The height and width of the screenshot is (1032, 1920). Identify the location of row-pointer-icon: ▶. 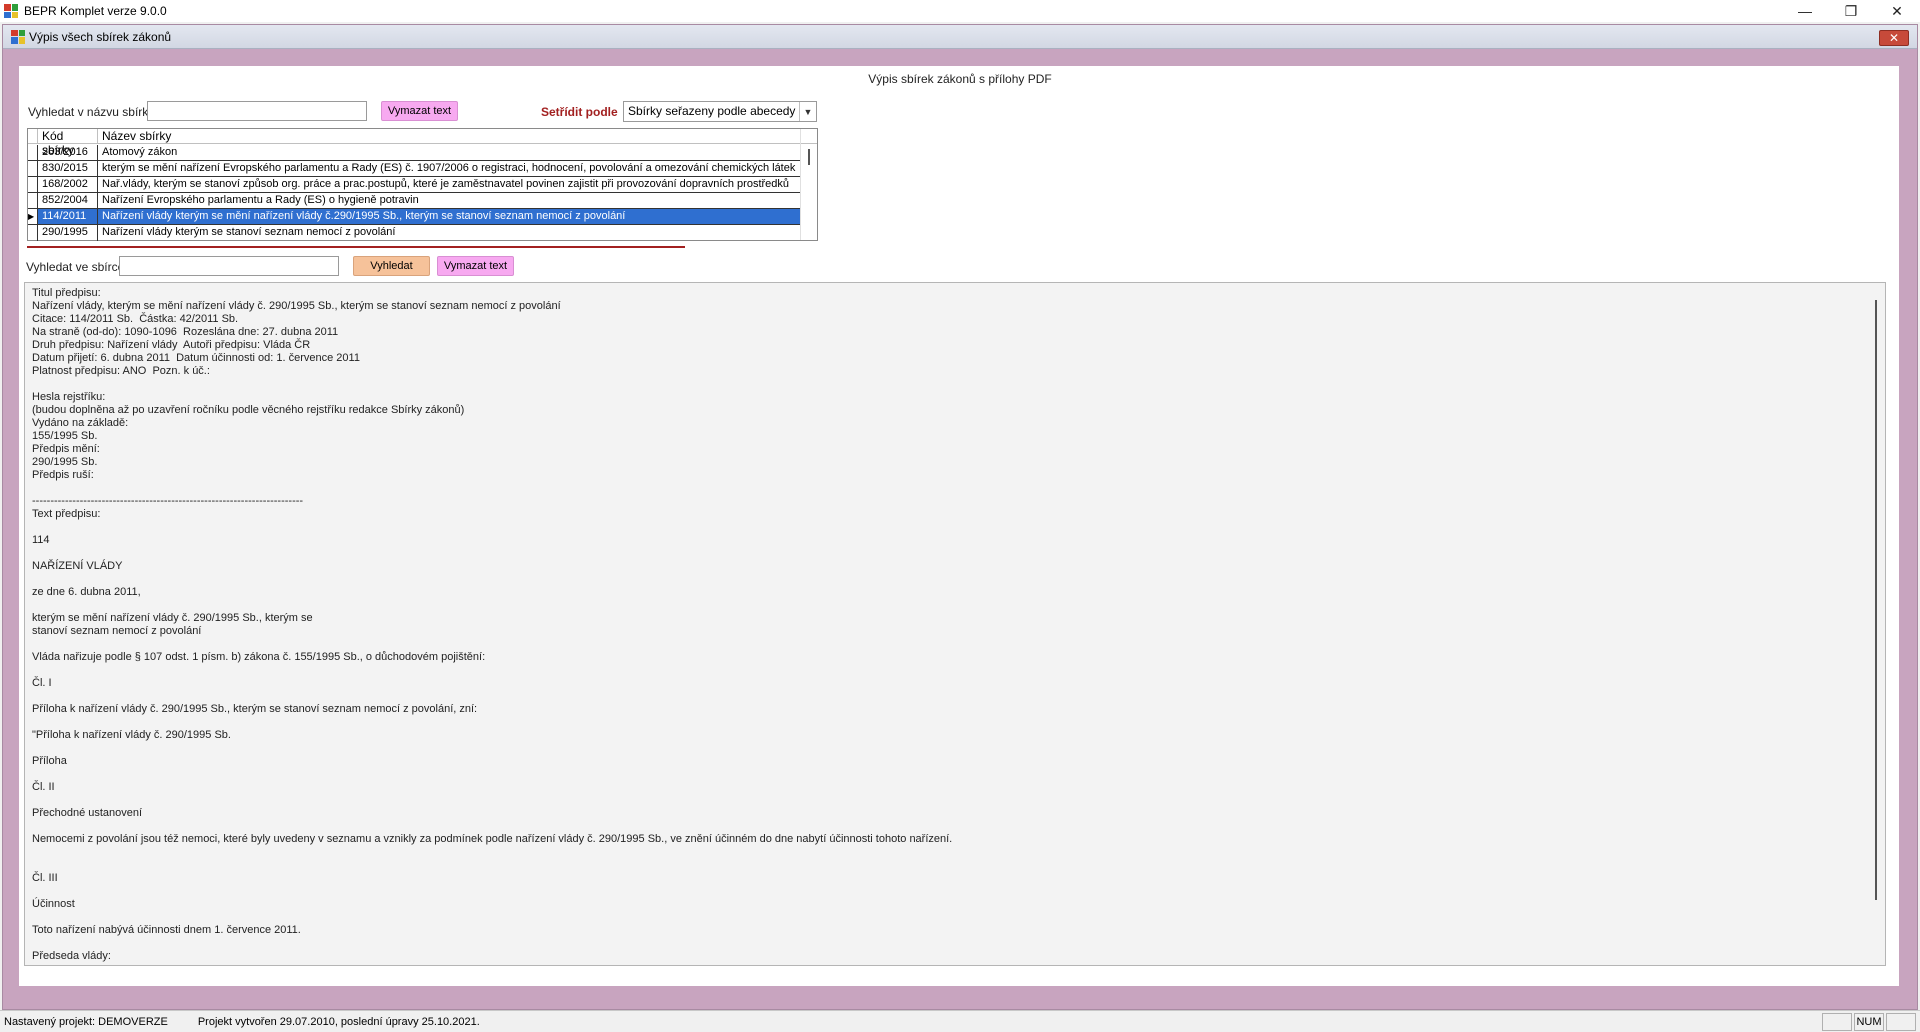
(33, 216).